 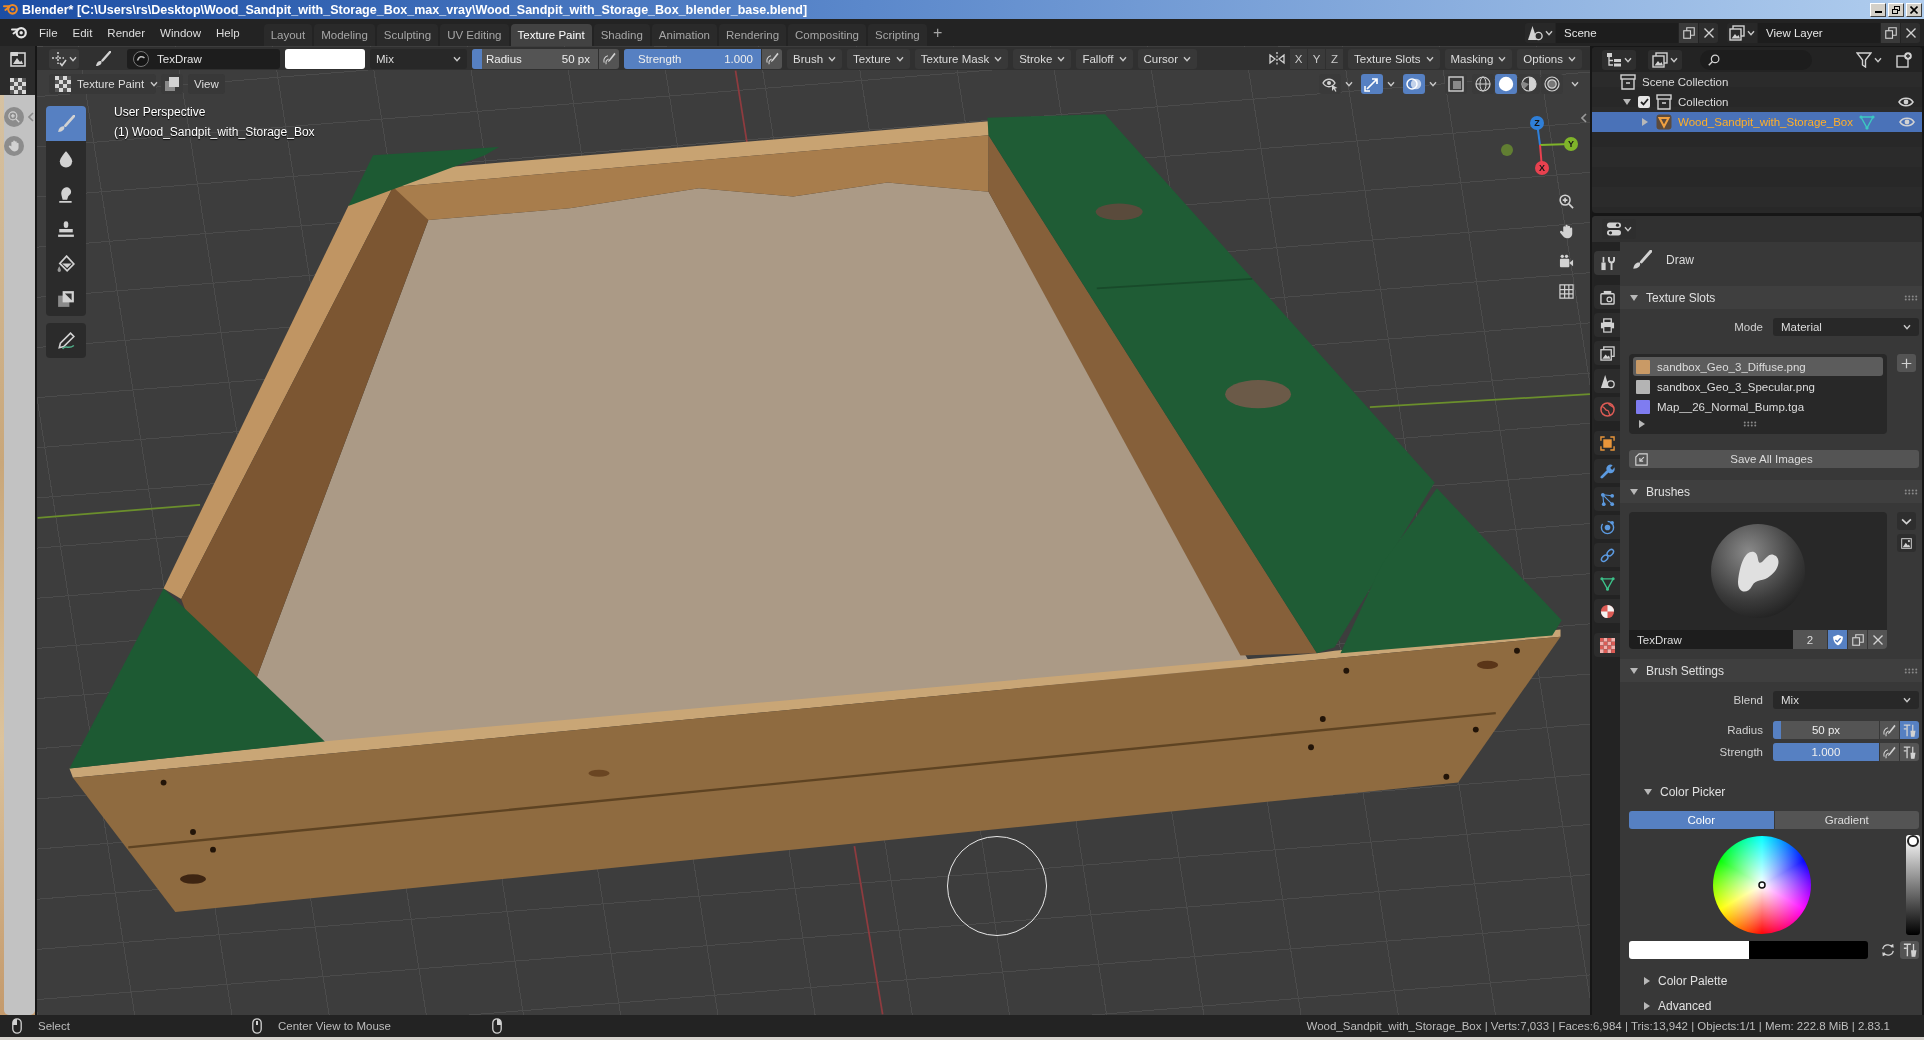 What do you see at coordinates (692, 58) in the screenshot?
I see `strength-slider: Strength 1.000` at bounding box center [692, 58].